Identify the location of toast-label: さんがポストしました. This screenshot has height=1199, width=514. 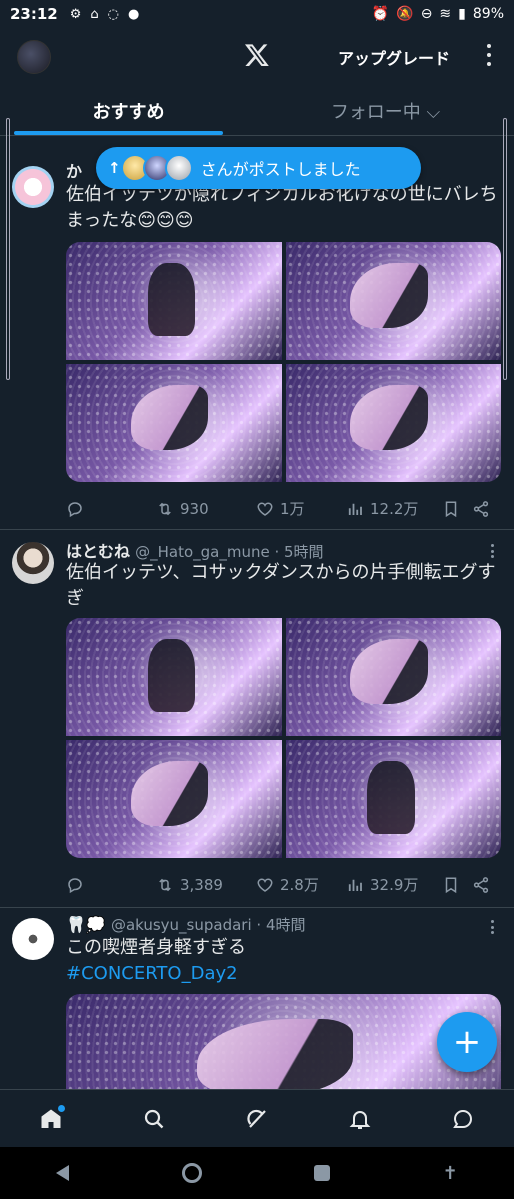
(280, 169).